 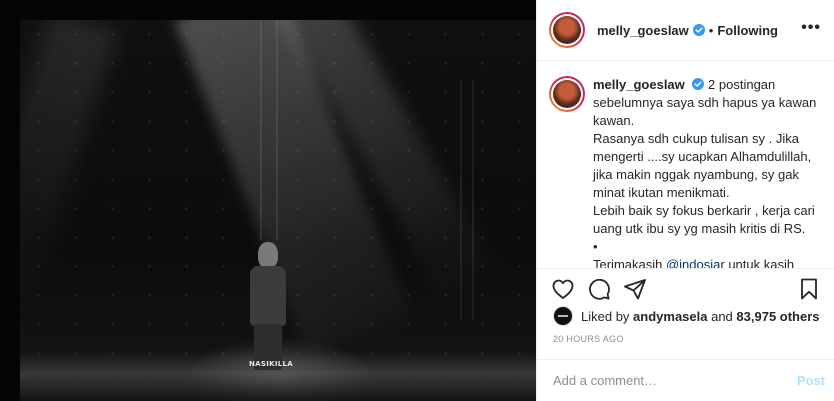 I want to click on liker-username: andymasela, so click(x=670, y=316).